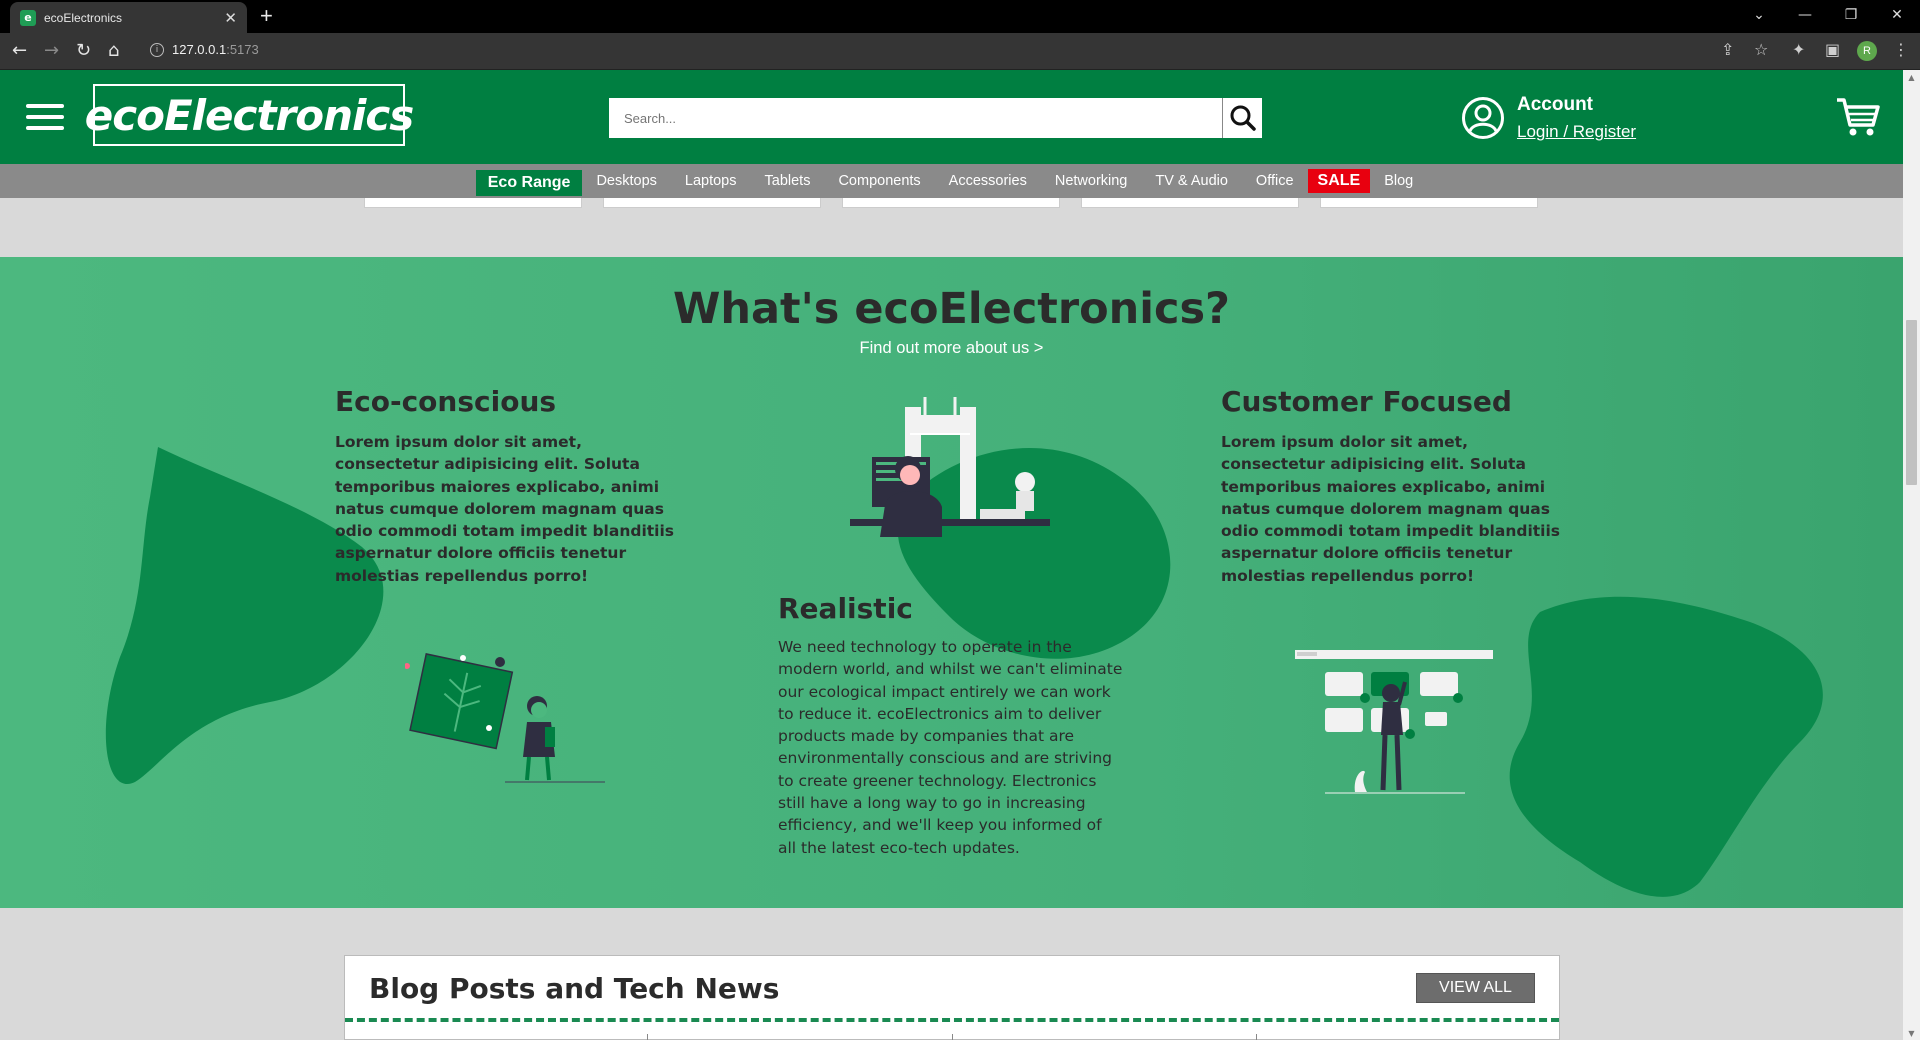 Image resolution: width=1920 pixels, height=1040 pixels. I want to click on hamburger-menu-icon, so click(45, 117).